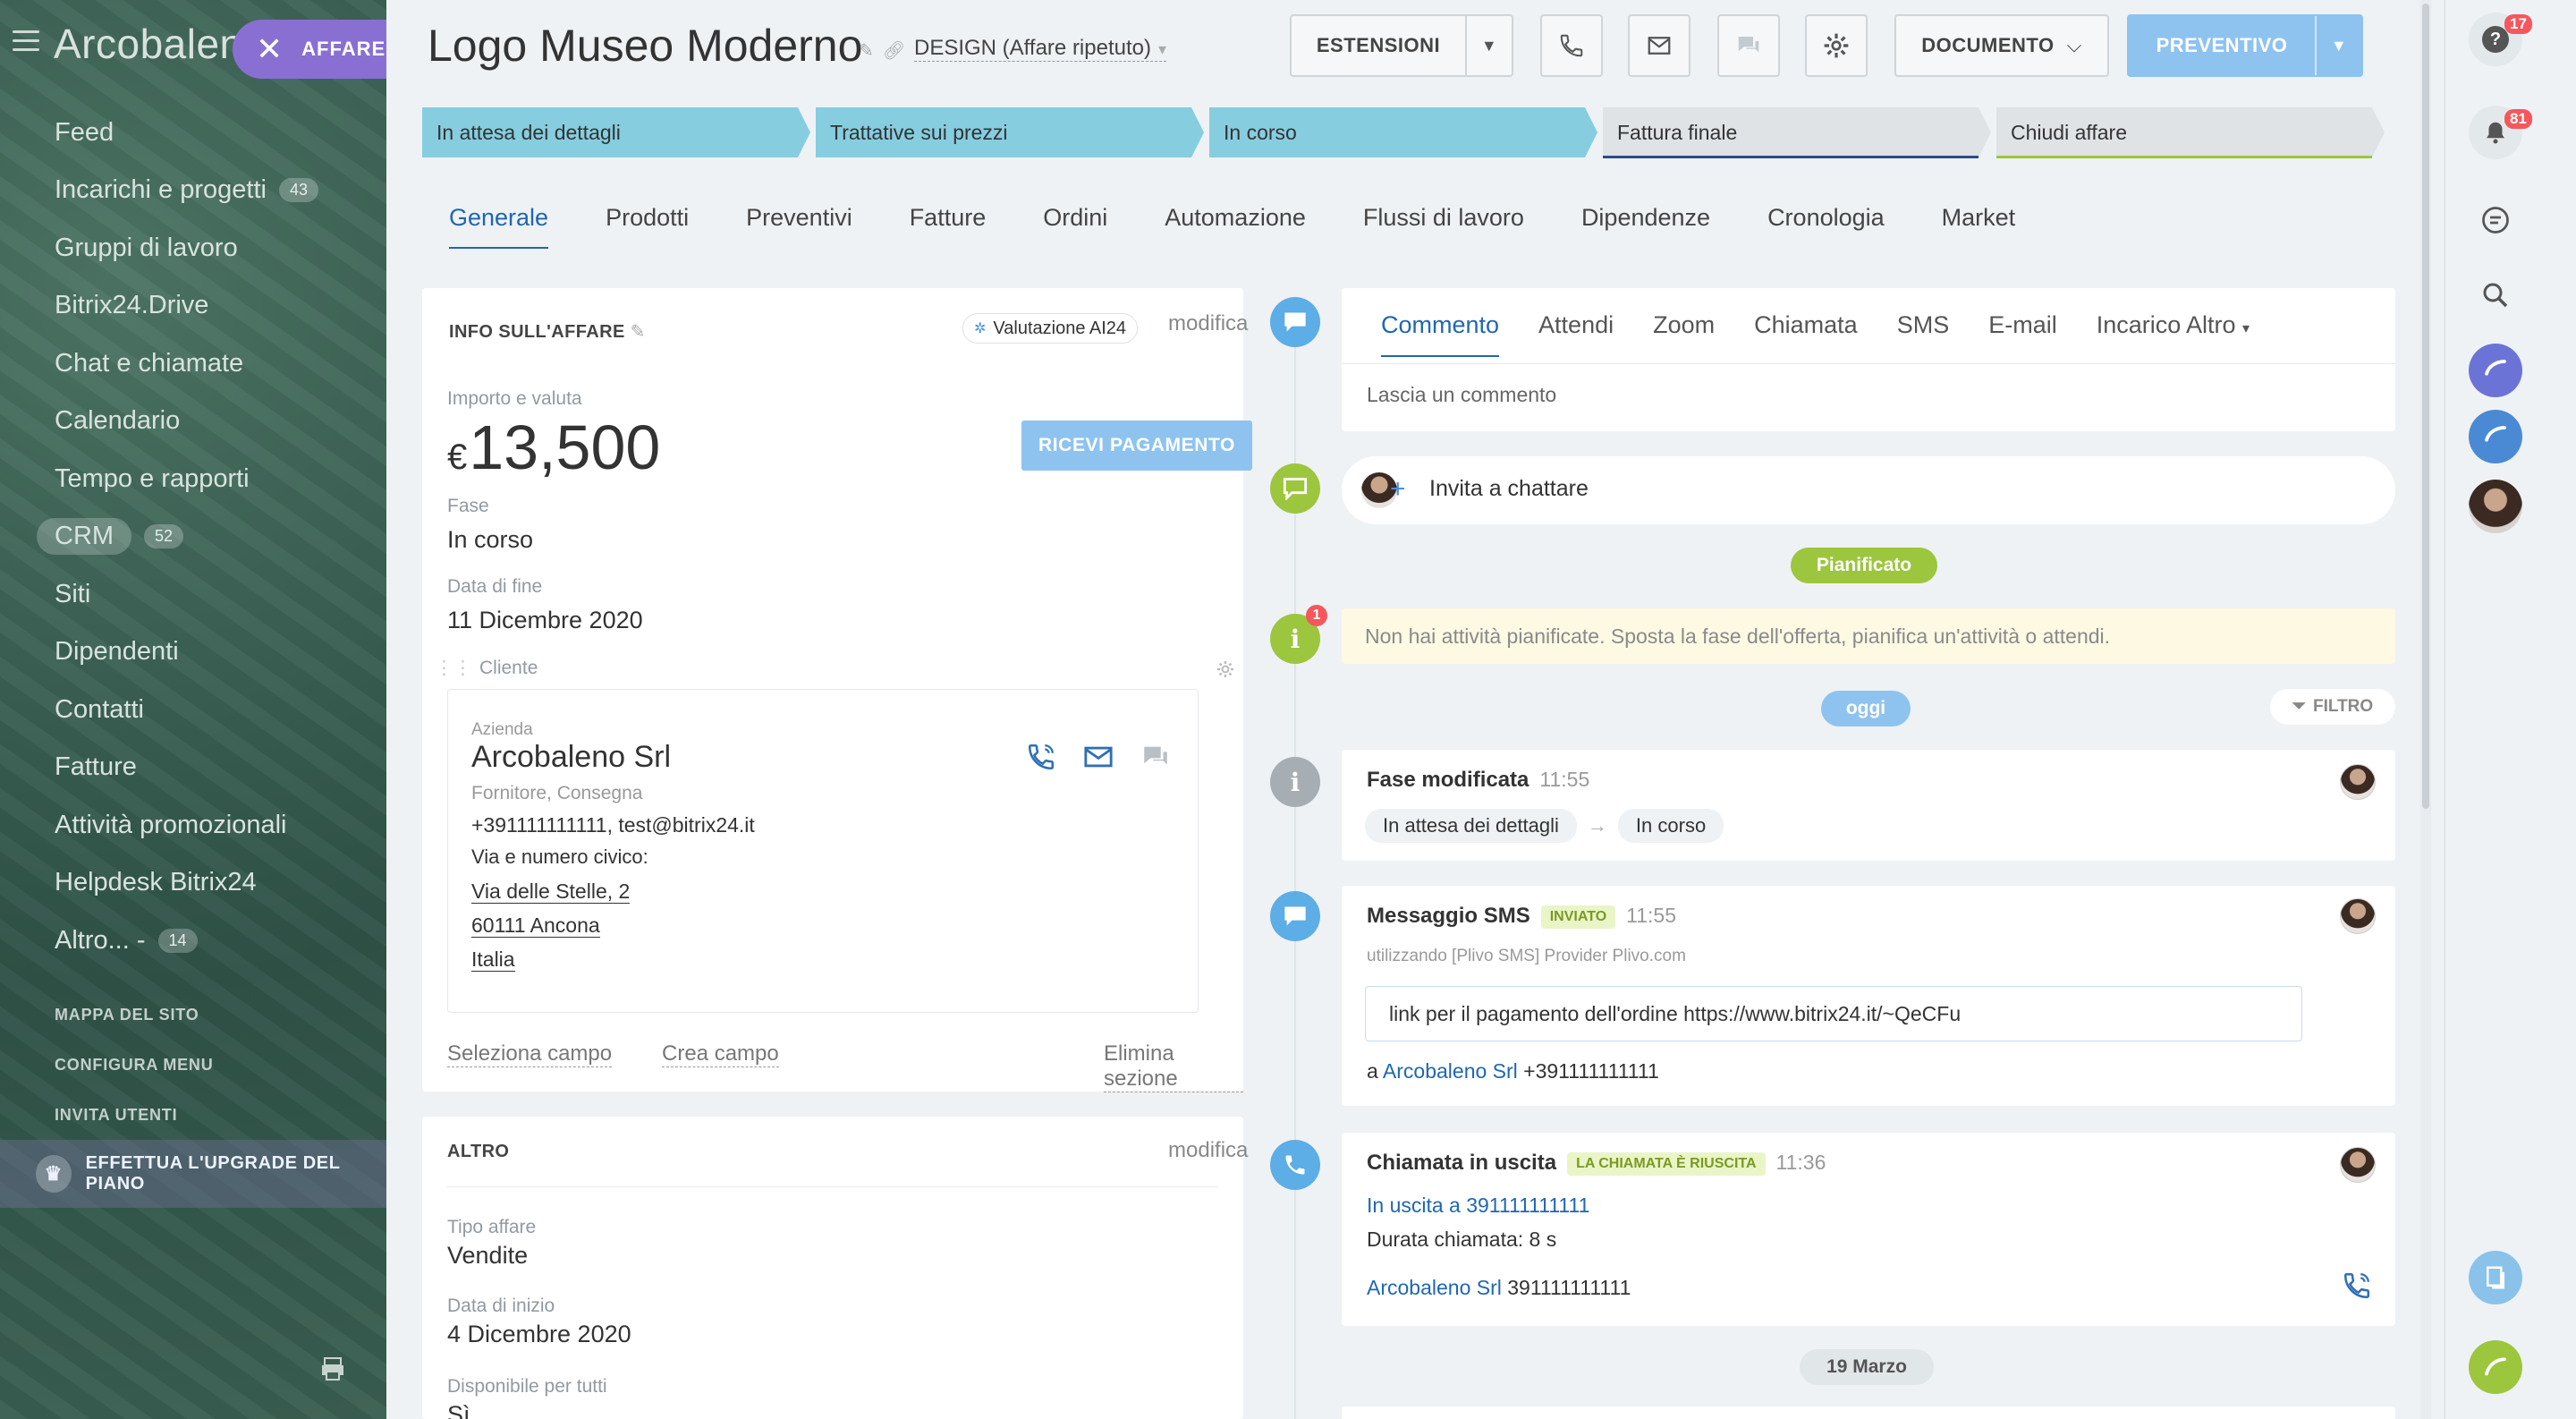 The image size is (2576, 1419). I want to click on sidebar-item-drive: Bitrix24.Drive, so click(193, 306).